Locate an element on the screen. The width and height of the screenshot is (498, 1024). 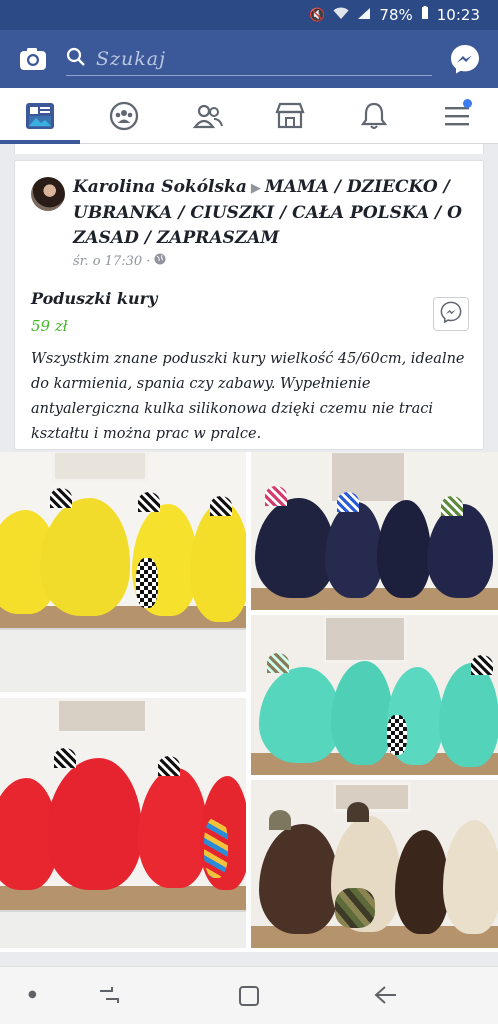
wifi-icon is located at coordinates (341, 15).